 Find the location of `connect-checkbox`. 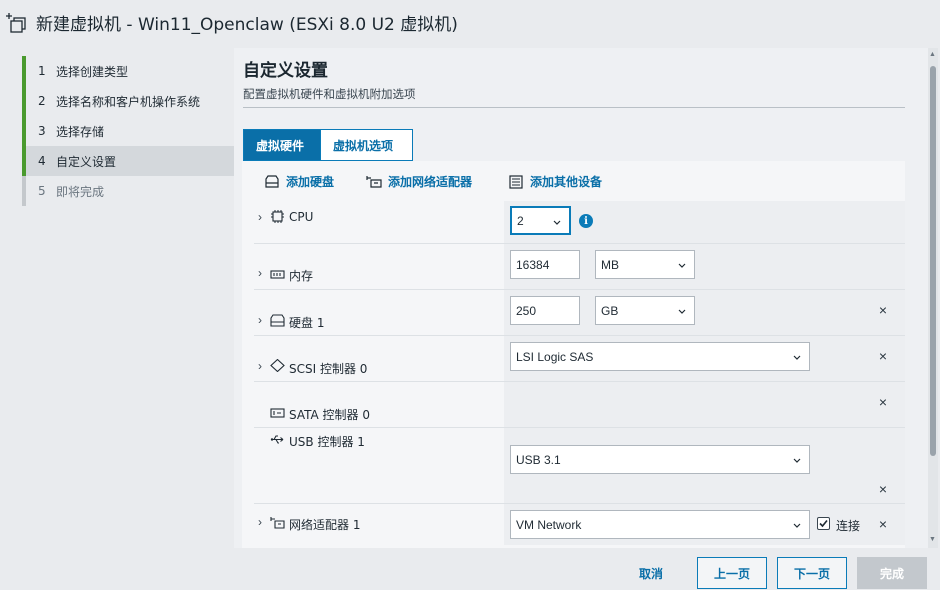

connect-checkbox is located at coordinates (823, 523).